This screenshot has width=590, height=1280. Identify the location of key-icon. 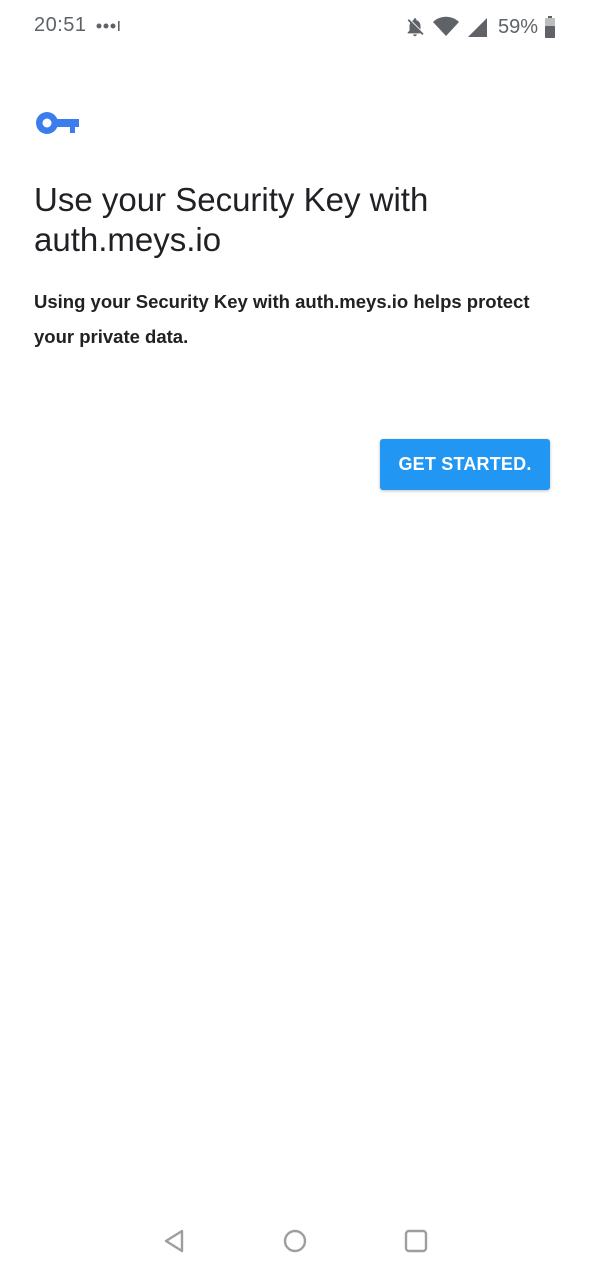
(57, 123).